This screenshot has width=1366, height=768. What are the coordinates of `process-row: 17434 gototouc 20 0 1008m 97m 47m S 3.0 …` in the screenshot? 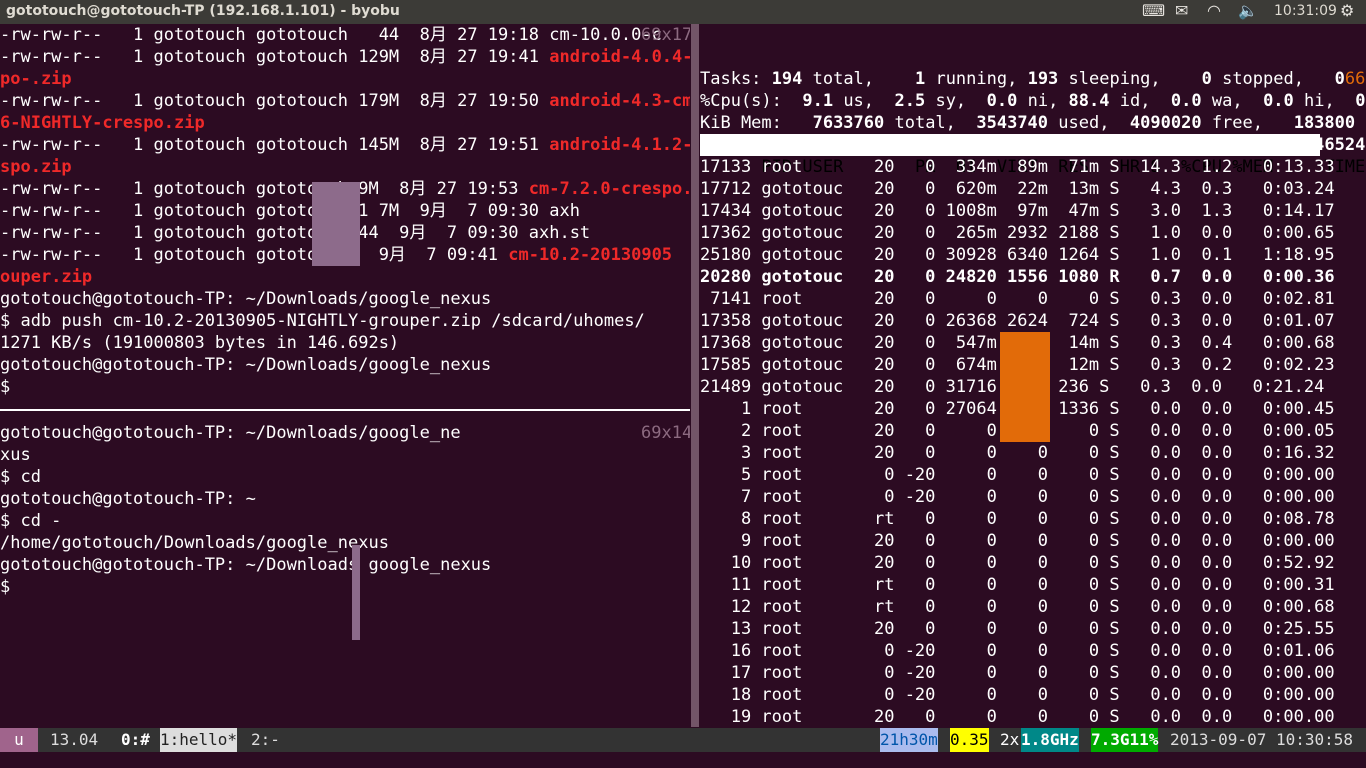 It's located at (1017, 211).